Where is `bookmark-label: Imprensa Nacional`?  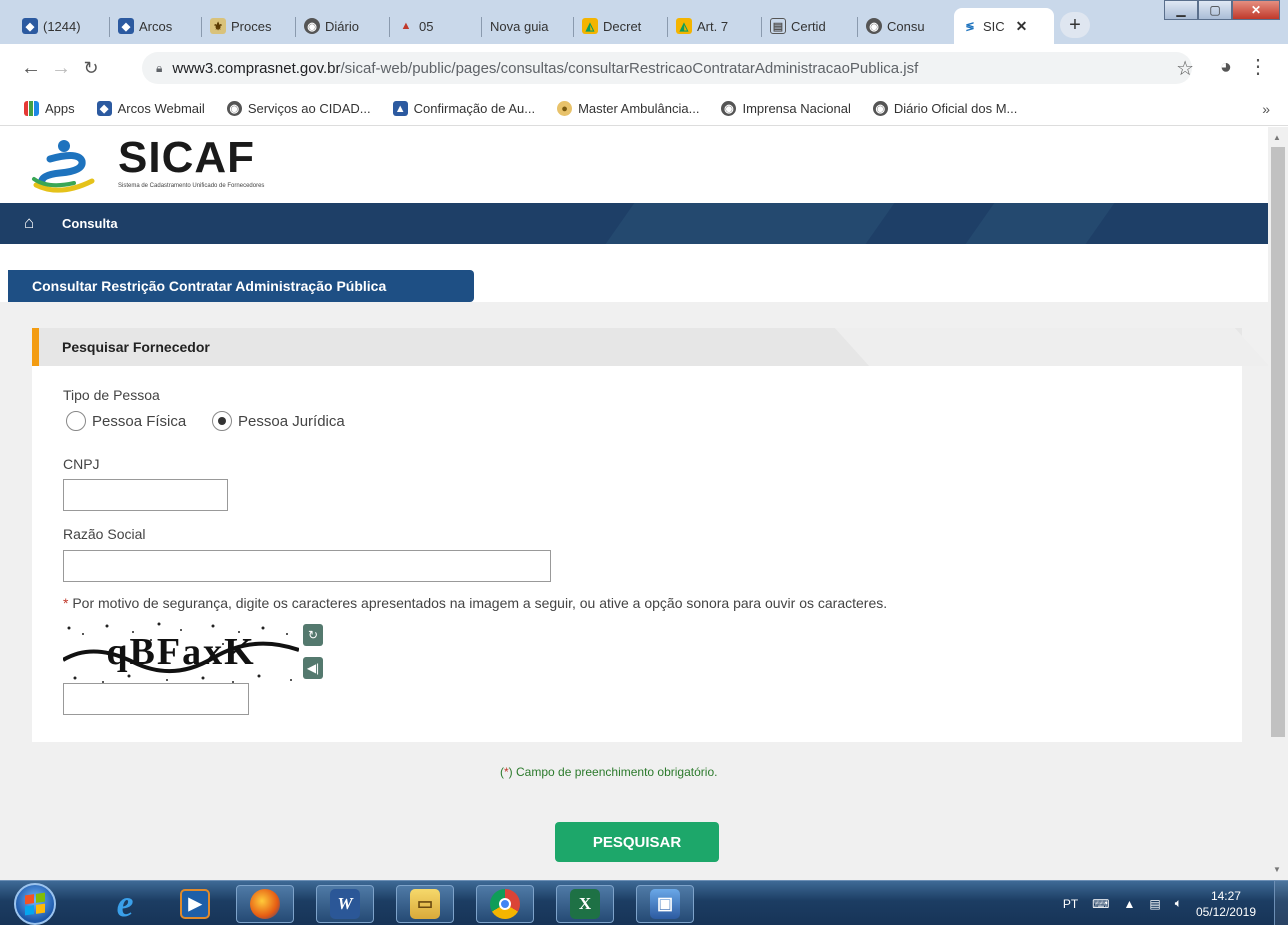 bookmark-label: Imprensa Nacional is located at coordinates (796, 108).